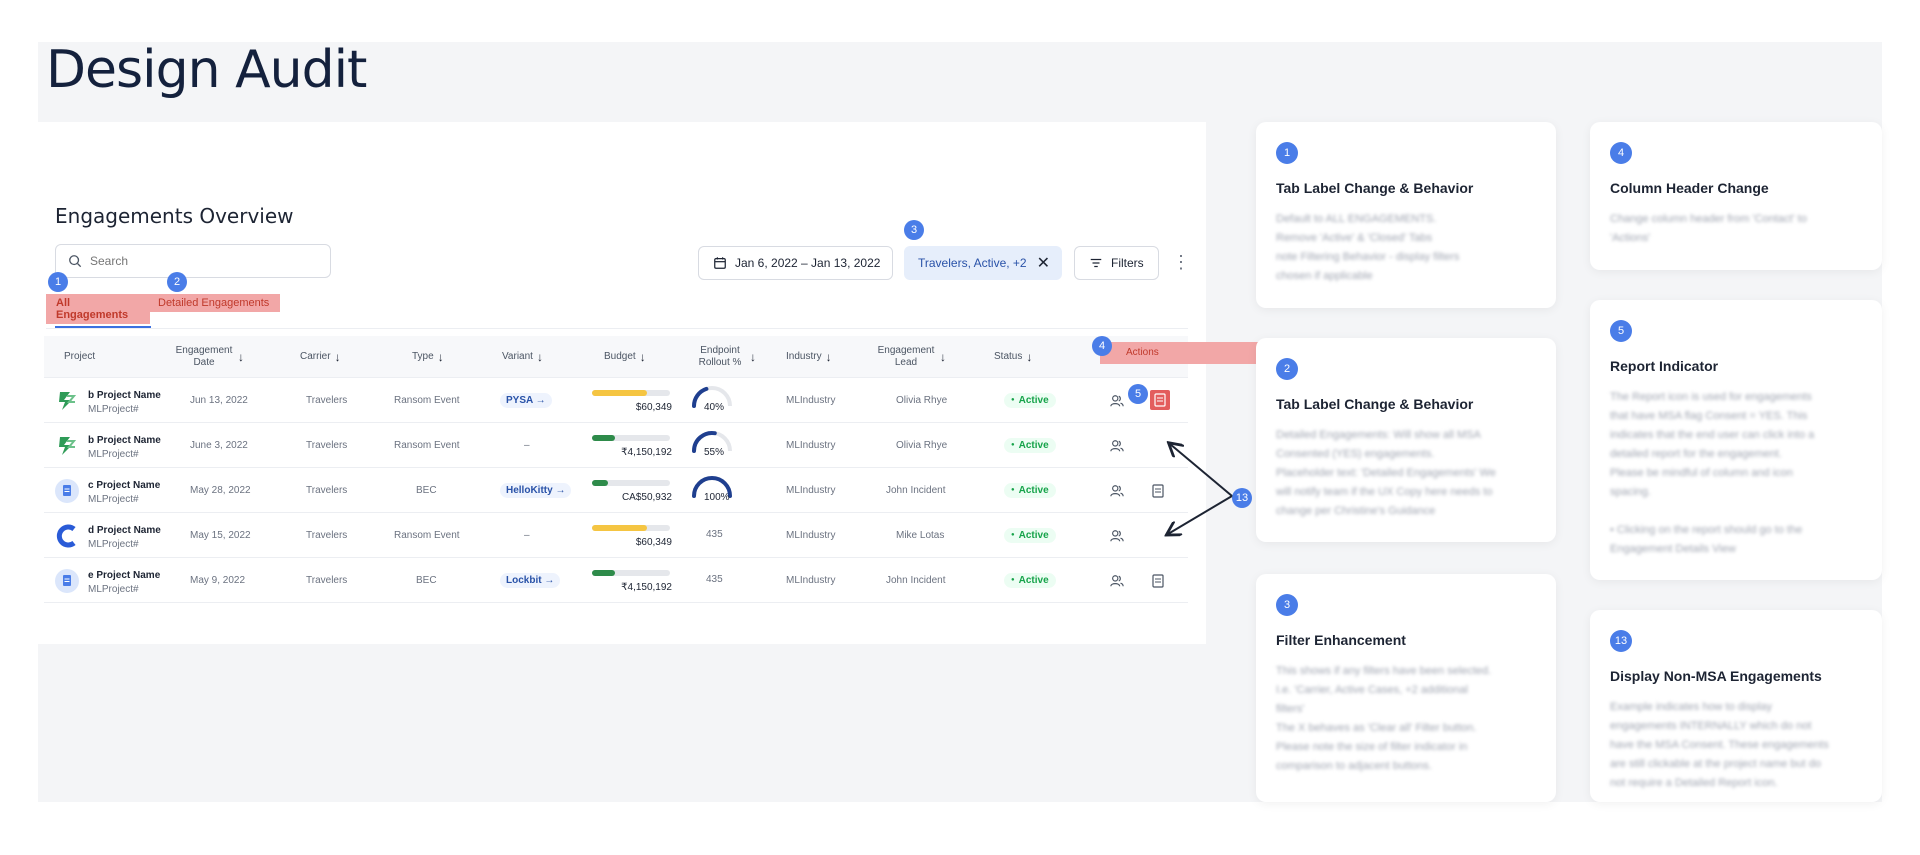 The height and width of the screenshot is (855, 1920). Describe the element at coordinates (1127, 263) in the screenshot. I see `filters-label: Filters` at that location.